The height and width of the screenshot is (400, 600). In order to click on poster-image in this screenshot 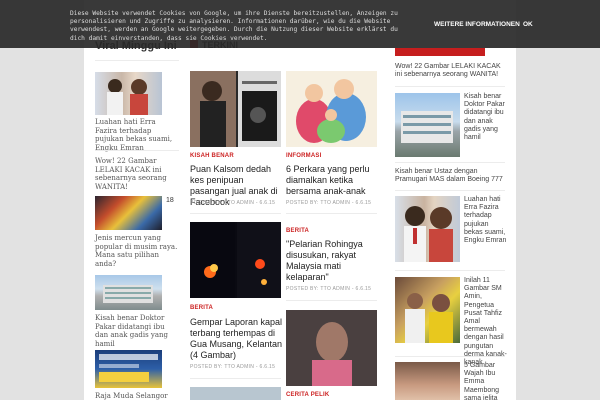, I will do `click(128, 368)`.